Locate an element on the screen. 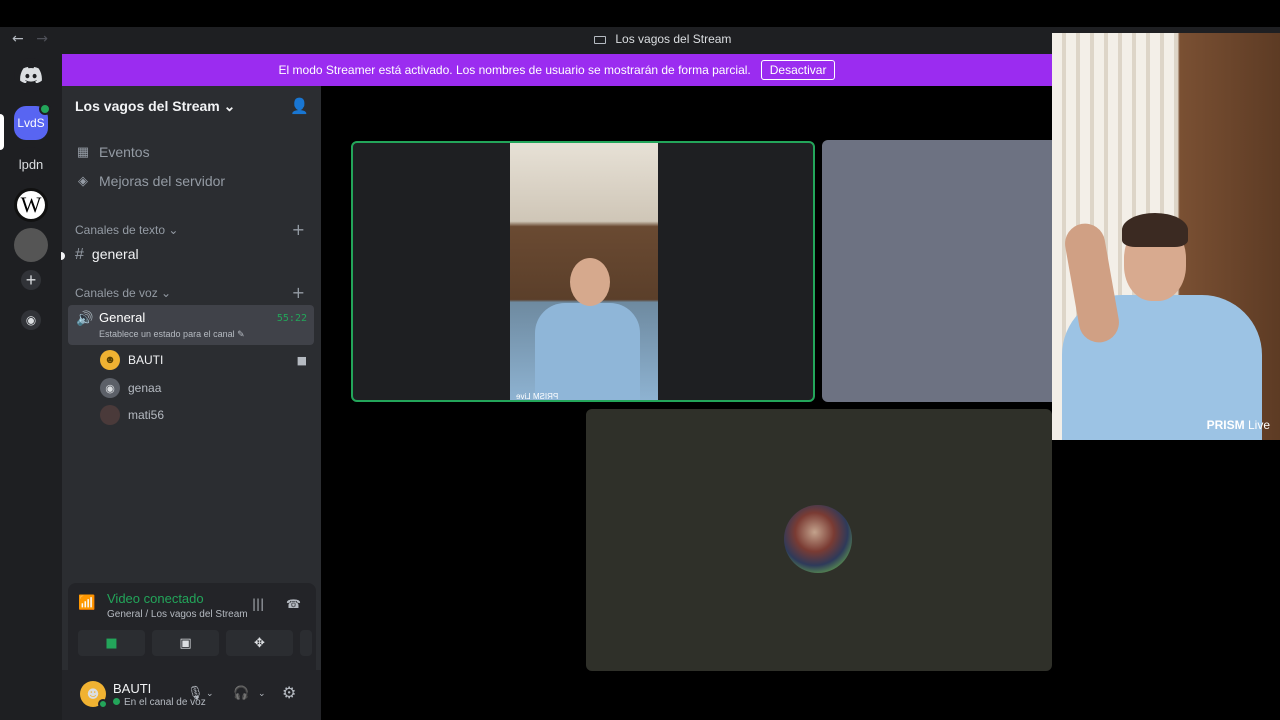 This screenshot has height=720, width=1280. video-tile-bauti: PRISM Live is located at coordinates (583, 271).